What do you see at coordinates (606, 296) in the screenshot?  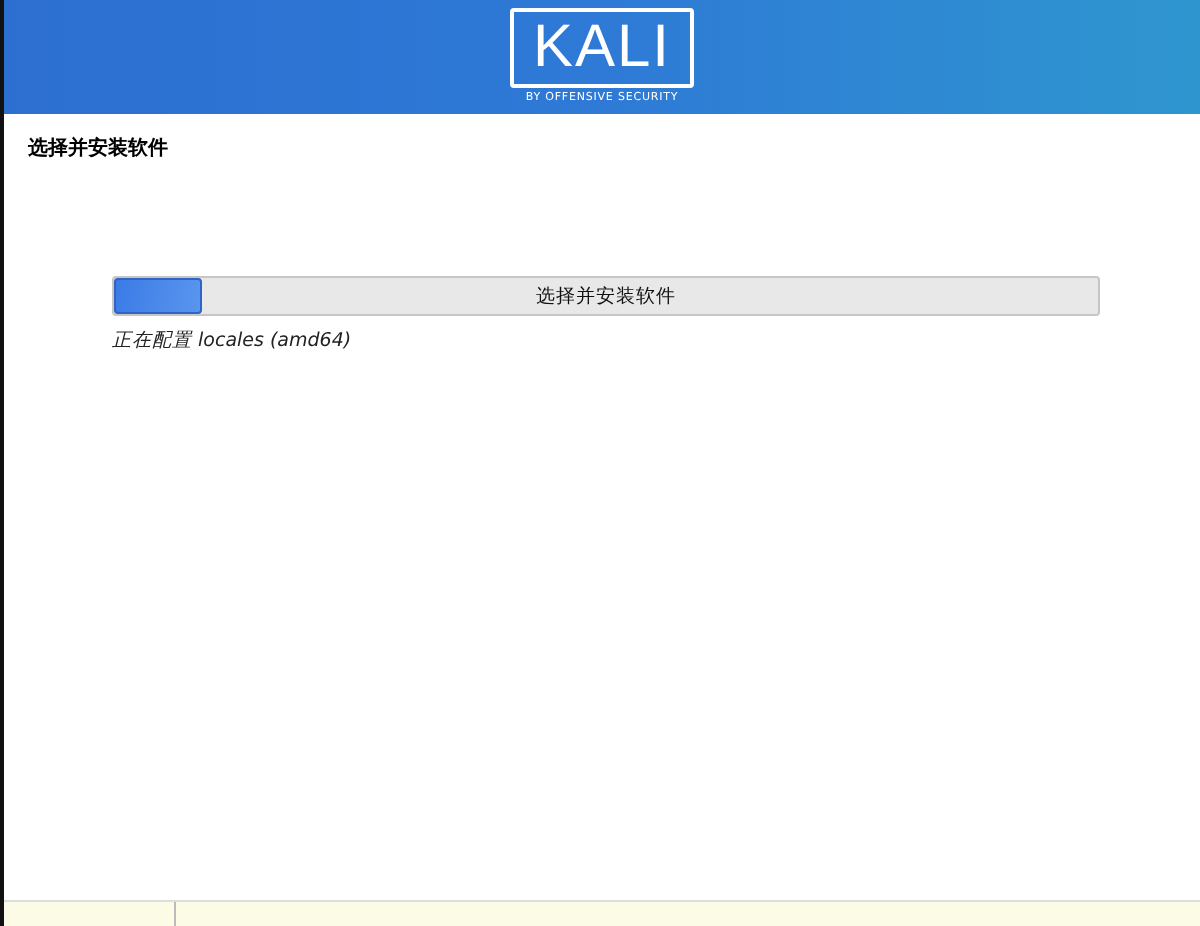 I see `progress-label: 选择并安装软件` at bounding box center [606, 296].